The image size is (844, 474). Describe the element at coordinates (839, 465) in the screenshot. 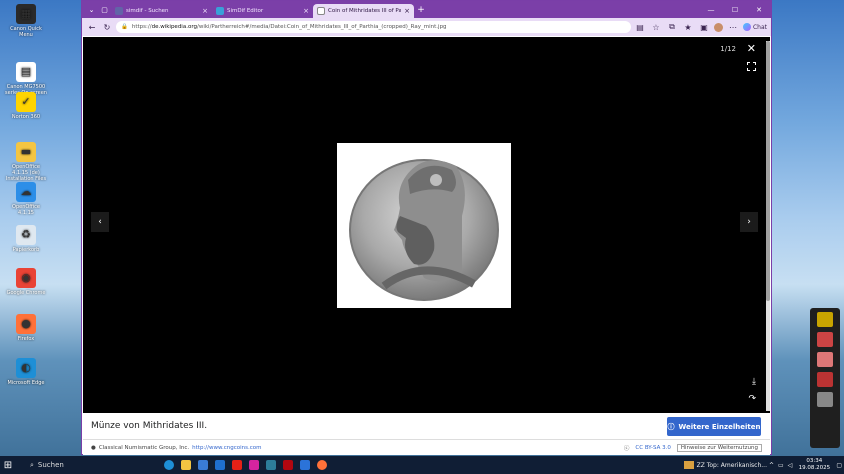

I see `notifications-icon: ▢` at that location.